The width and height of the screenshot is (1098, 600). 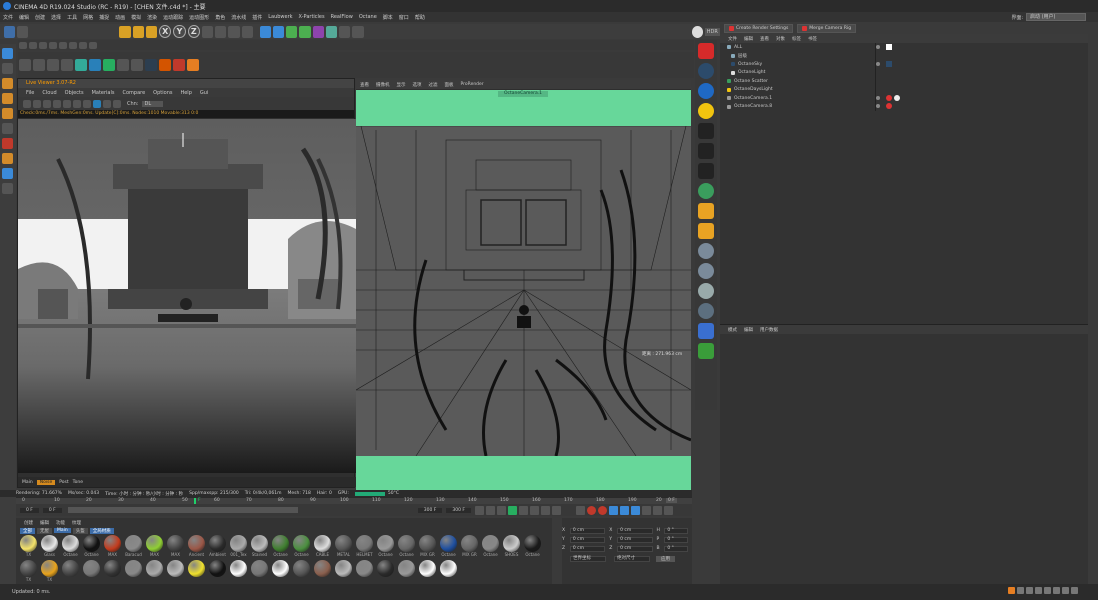 What do you see at coordinates (904, 90) in the screenshot?
I see `object-row: OctaneDaysLight` at bounding box center [904, 90].